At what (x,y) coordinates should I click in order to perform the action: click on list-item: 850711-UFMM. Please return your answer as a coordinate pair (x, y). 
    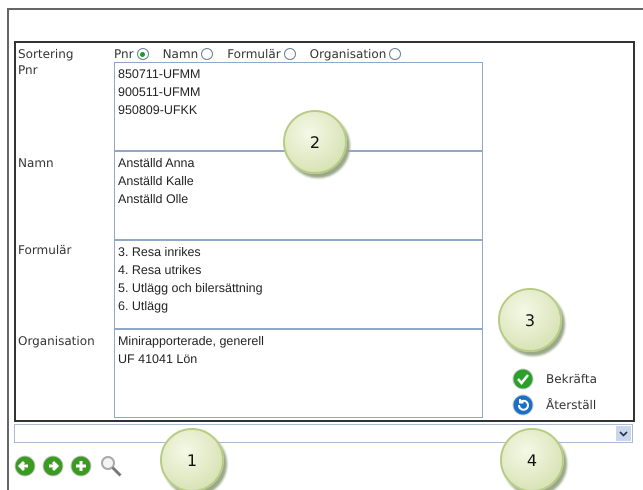
    Looking at the image, I should click on (298, 74).